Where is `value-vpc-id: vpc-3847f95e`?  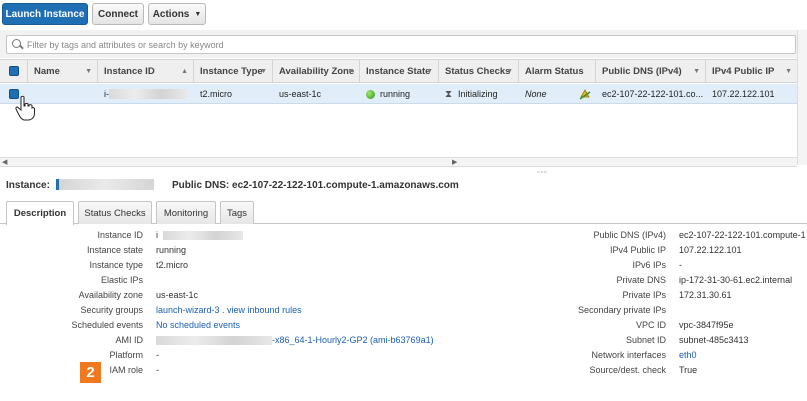
value-vpc-id: vpc-3847f95e is located at coordinates (706, 325).